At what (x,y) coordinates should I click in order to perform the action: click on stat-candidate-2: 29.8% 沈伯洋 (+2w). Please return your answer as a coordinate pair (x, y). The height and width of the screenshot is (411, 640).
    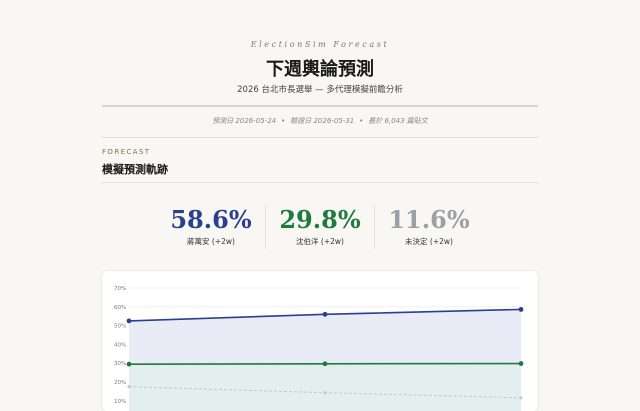
    Looking at the image, I should click on (319, 227).